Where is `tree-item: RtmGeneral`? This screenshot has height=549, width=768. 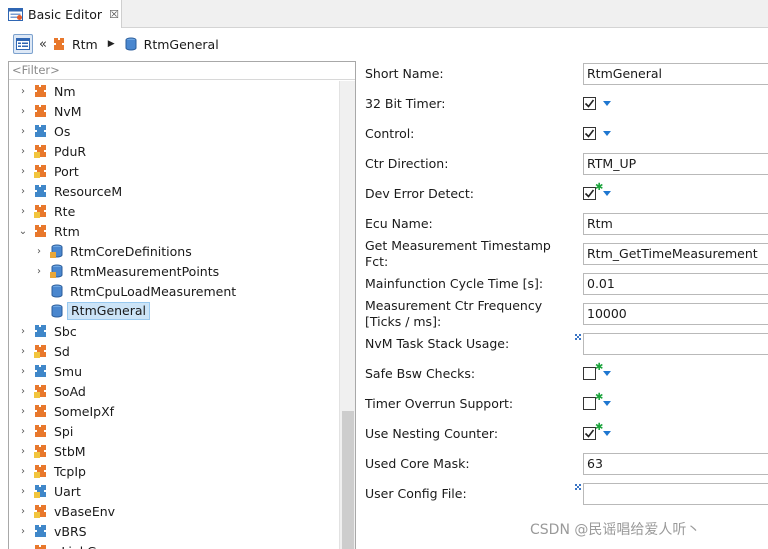 tree-item: RtmGeneral is located at coordinates (174, 311).